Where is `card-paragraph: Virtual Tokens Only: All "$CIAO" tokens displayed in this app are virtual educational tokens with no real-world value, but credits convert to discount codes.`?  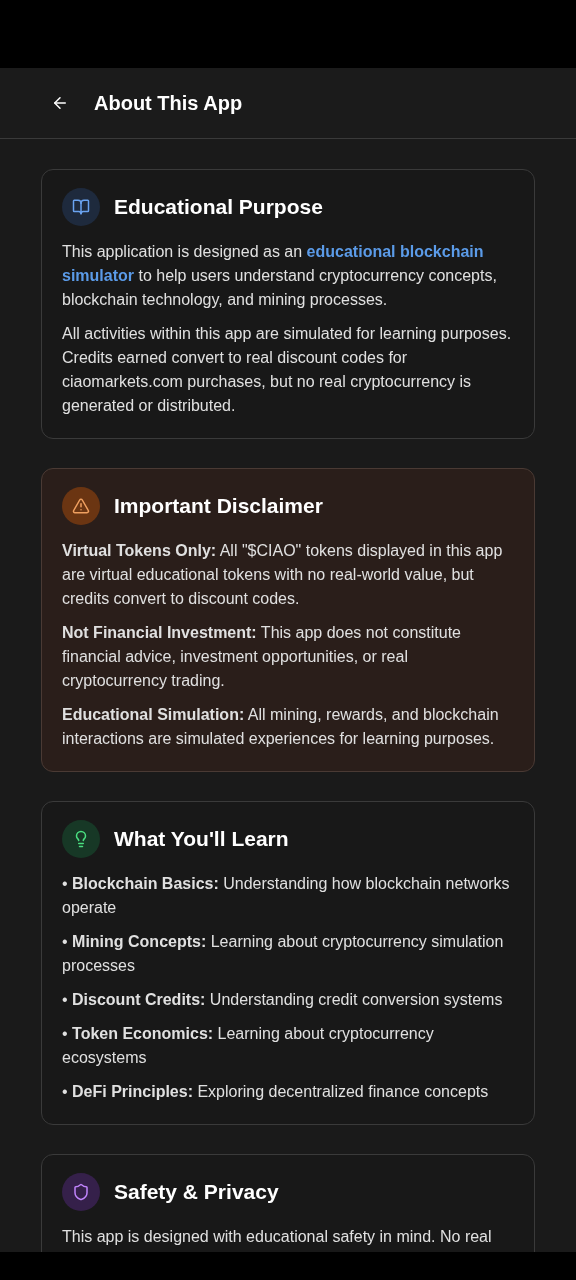 card-paragraph: Virtual Tokens Only: All "$CIAO" tokens displayed in this app are virtual educational tokens with no real-world value, but credits convert to discount codes. is located at coordinates (283, 575).